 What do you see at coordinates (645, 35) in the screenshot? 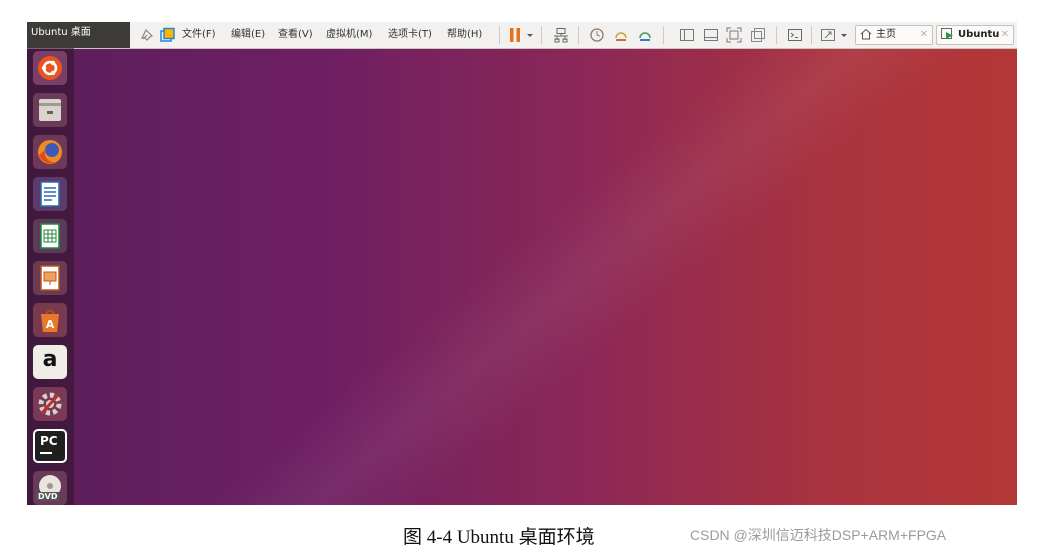
I see `manage-snapshot-icon` at bounding box center [645, 35].